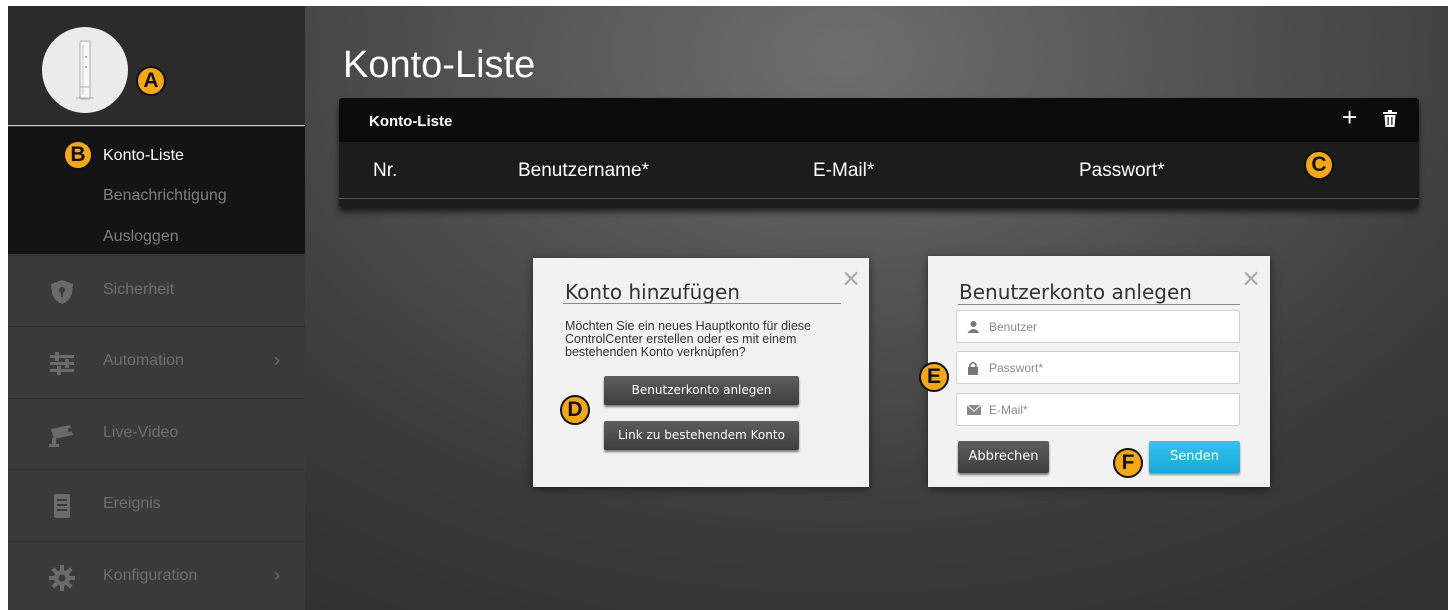 The width and height of the screenshot is (1449, 610). Describe the element at coordinates (575, 410) in the screenshot. I see `callout-badge-d: D` at that location.